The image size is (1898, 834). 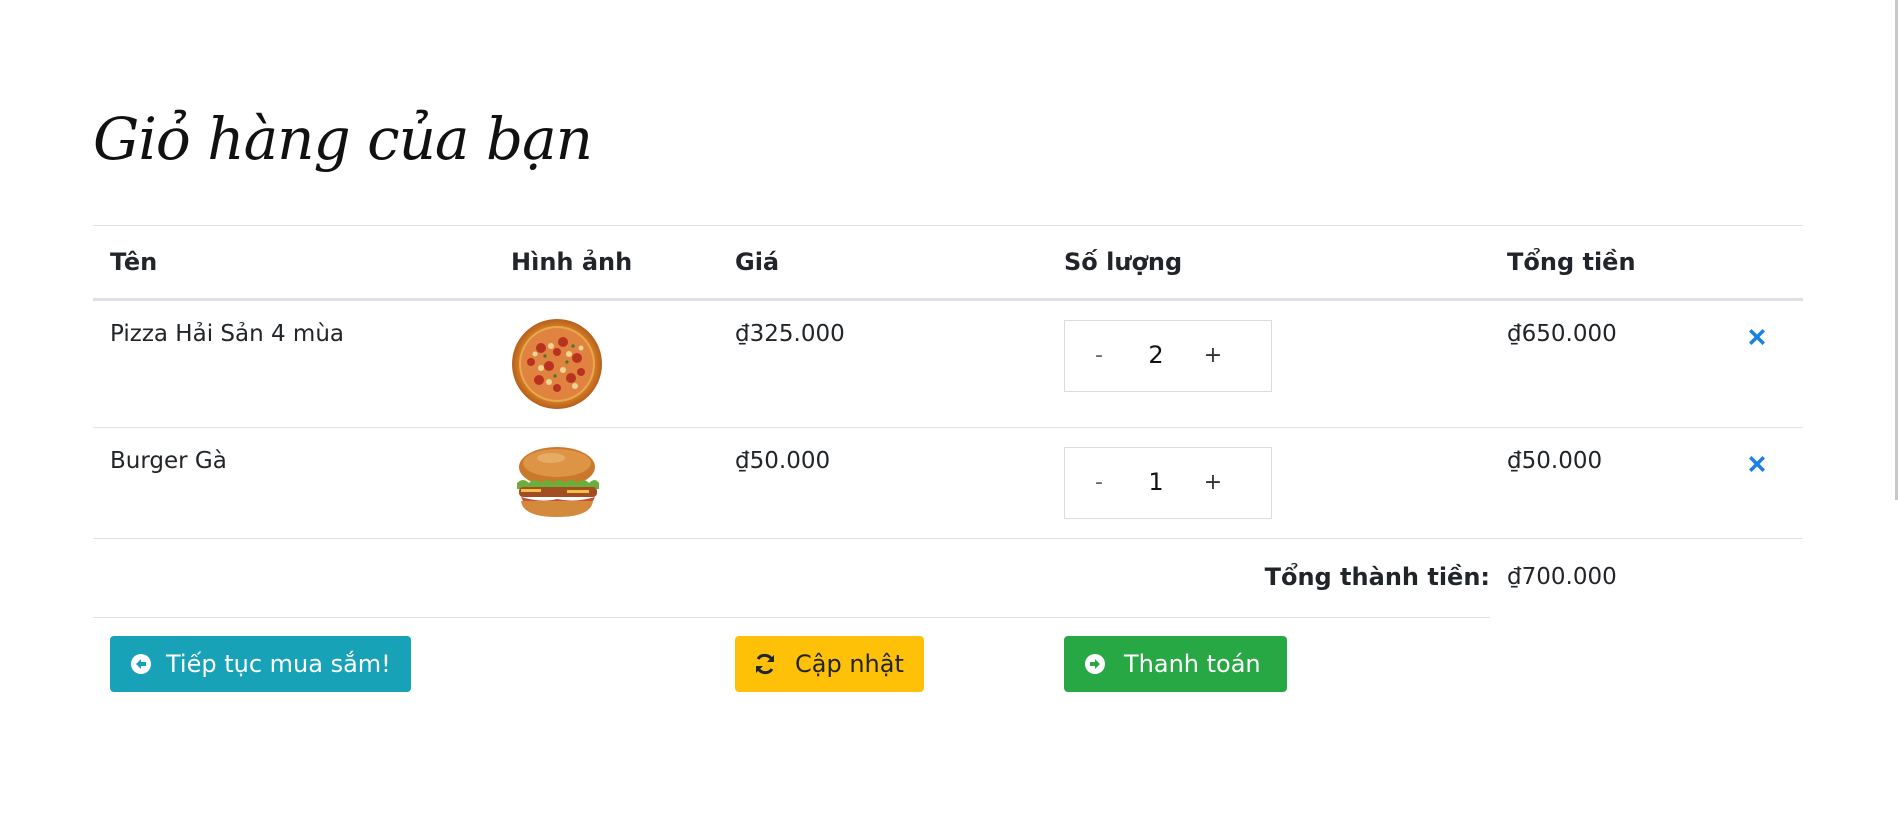 I want to click on item-quantity-cell: - 2 +, so click(x=1268, y=363).